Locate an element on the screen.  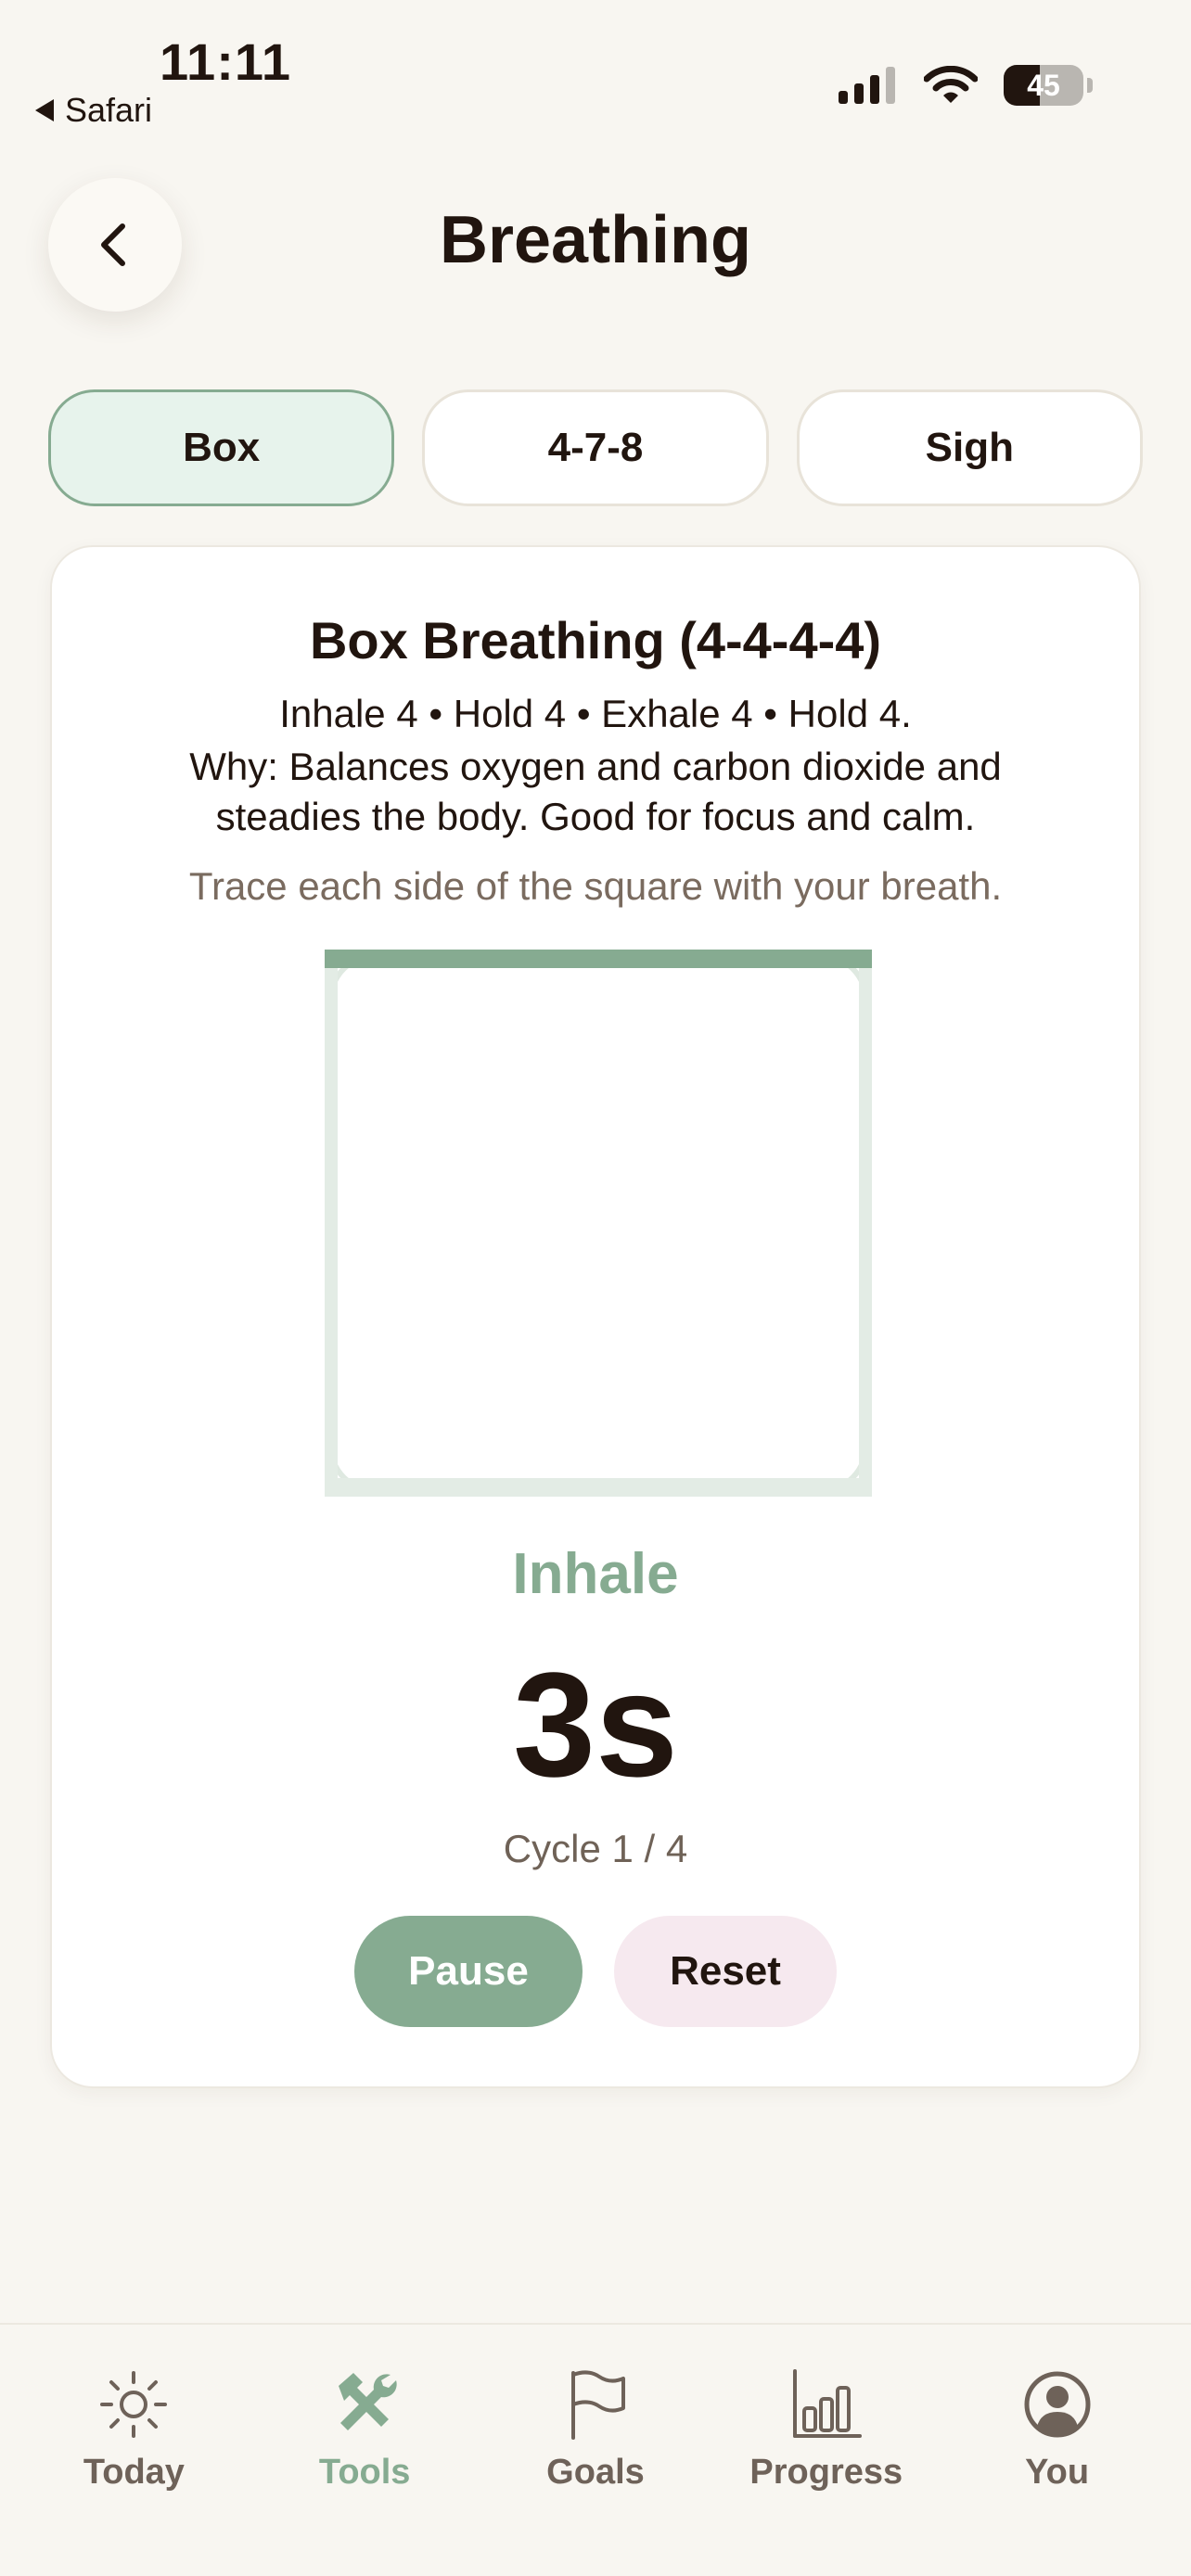
tab-sigh: Sigh is located at coordinates (970, 447).